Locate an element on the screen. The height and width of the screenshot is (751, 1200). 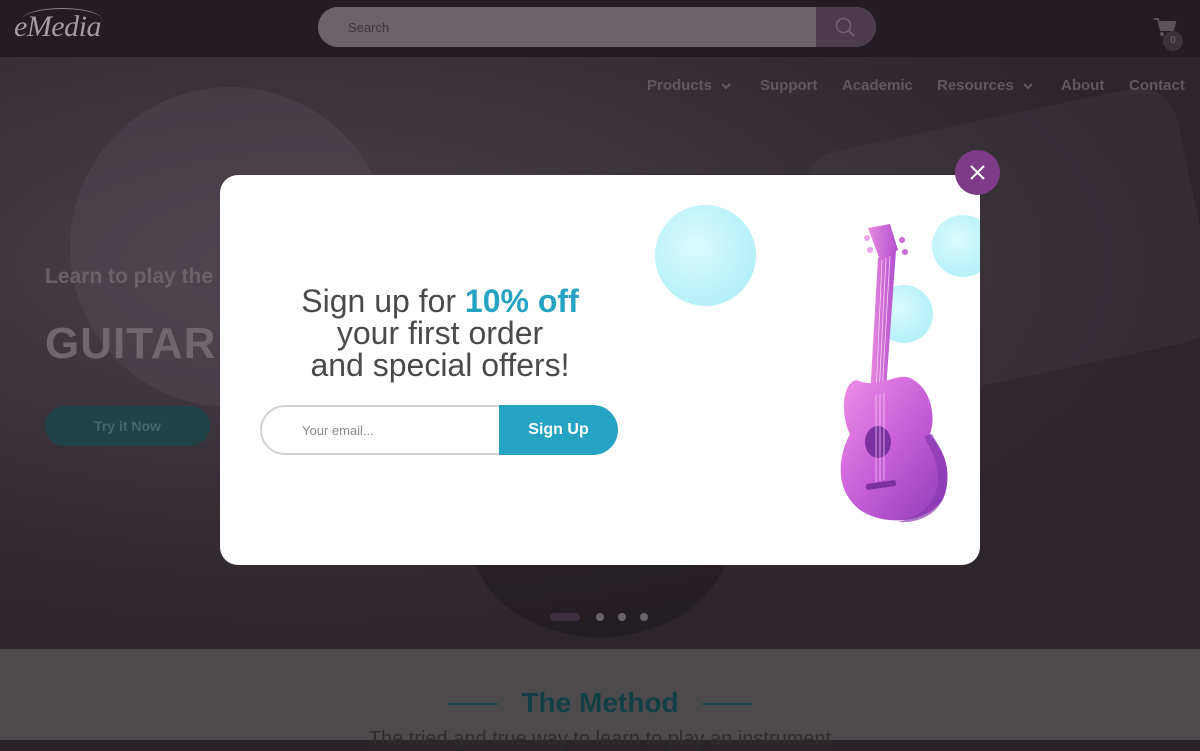
close-modal-button is located at coordinates (977, 172).